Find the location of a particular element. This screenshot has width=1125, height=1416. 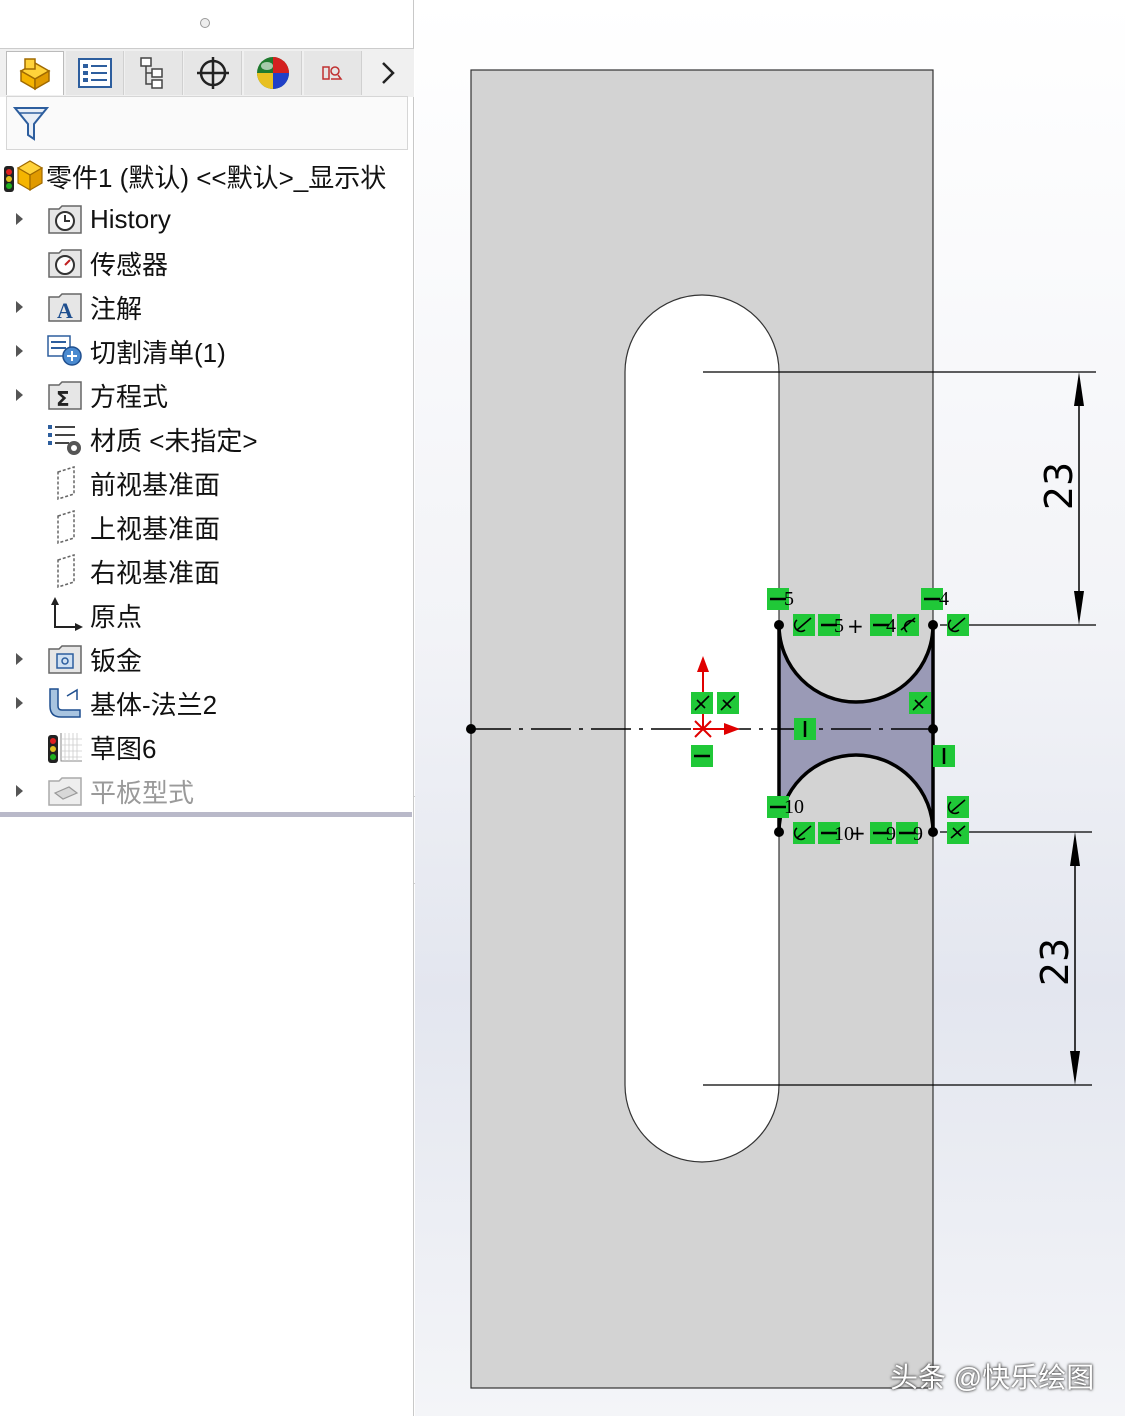

material-icon is located at coordinates (65, 439).